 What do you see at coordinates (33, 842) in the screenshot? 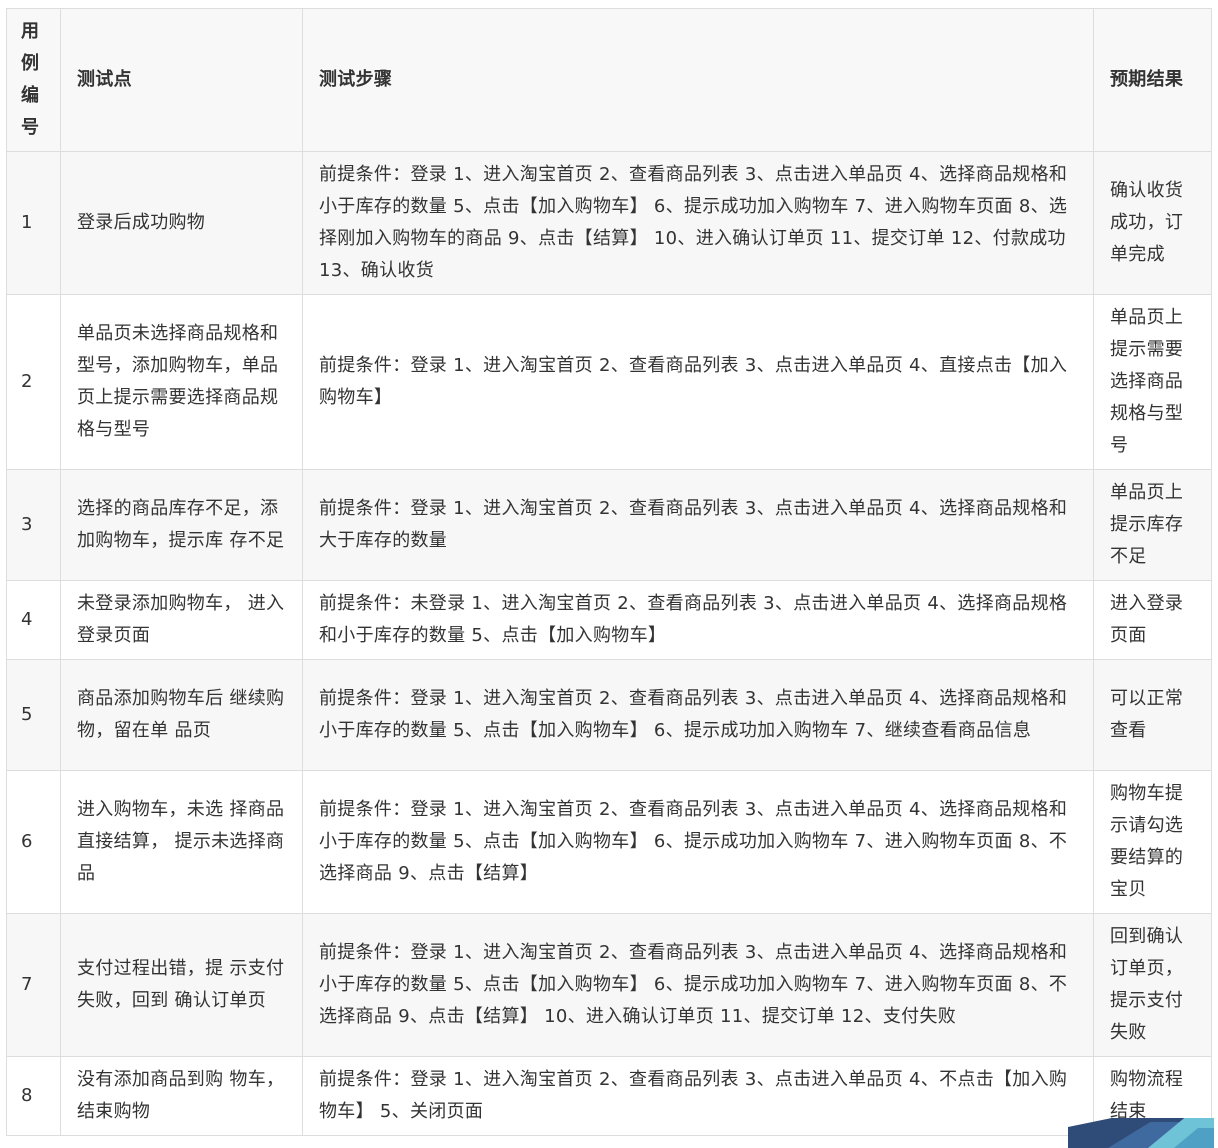
I see `case-id-cell: 6` at bounding box center [33, 842].